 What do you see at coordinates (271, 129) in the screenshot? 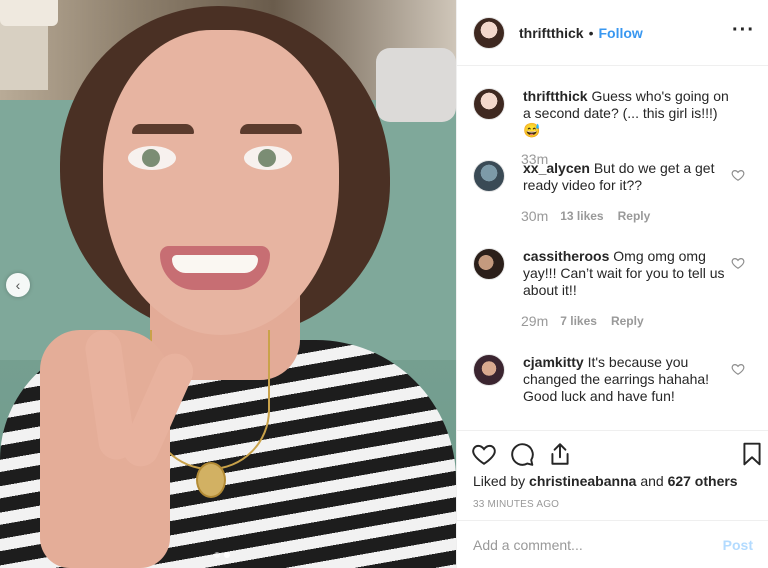
I see `photo-right-brow` at bounding box center [271, 129].